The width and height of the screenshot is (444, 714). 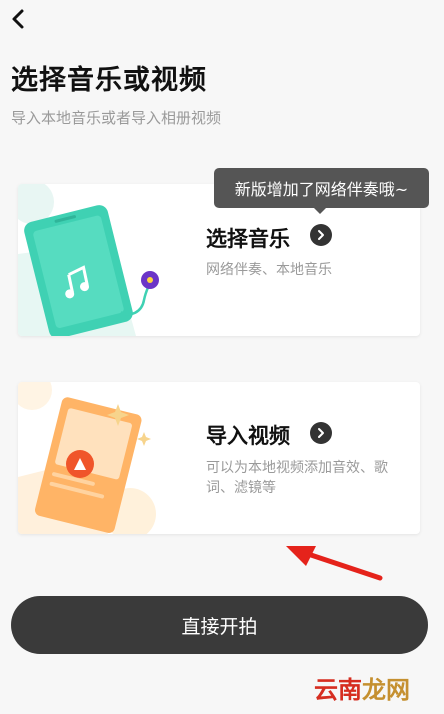 I want to click on page-subtitle: 导入本地音乐或者导入相册视频, so click(x=116, y=118).